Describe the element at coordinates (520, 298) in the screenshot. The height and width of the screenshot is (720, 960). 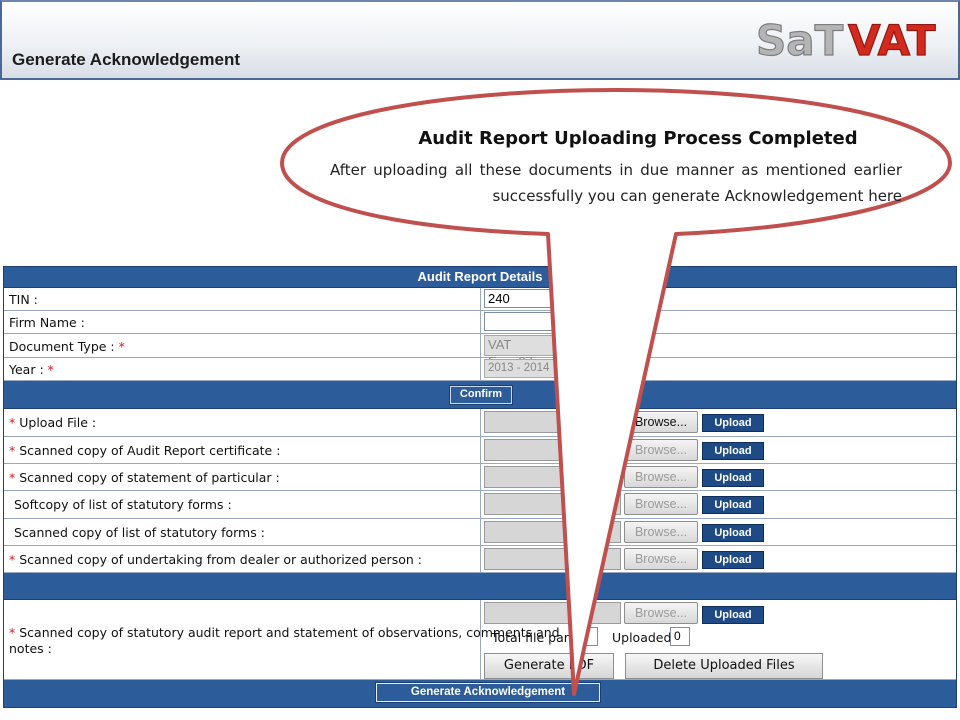
I see `tin-input: 240` at that location.